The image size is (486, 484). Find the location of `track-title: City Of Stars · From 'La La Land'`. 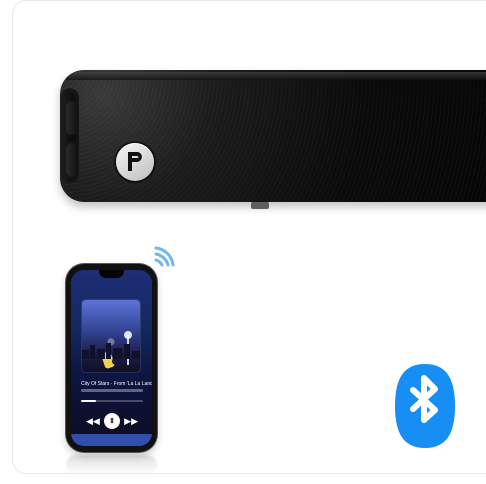

track-title: City Of Stars · From 'La La Land' is located at coordinates (116, 384).